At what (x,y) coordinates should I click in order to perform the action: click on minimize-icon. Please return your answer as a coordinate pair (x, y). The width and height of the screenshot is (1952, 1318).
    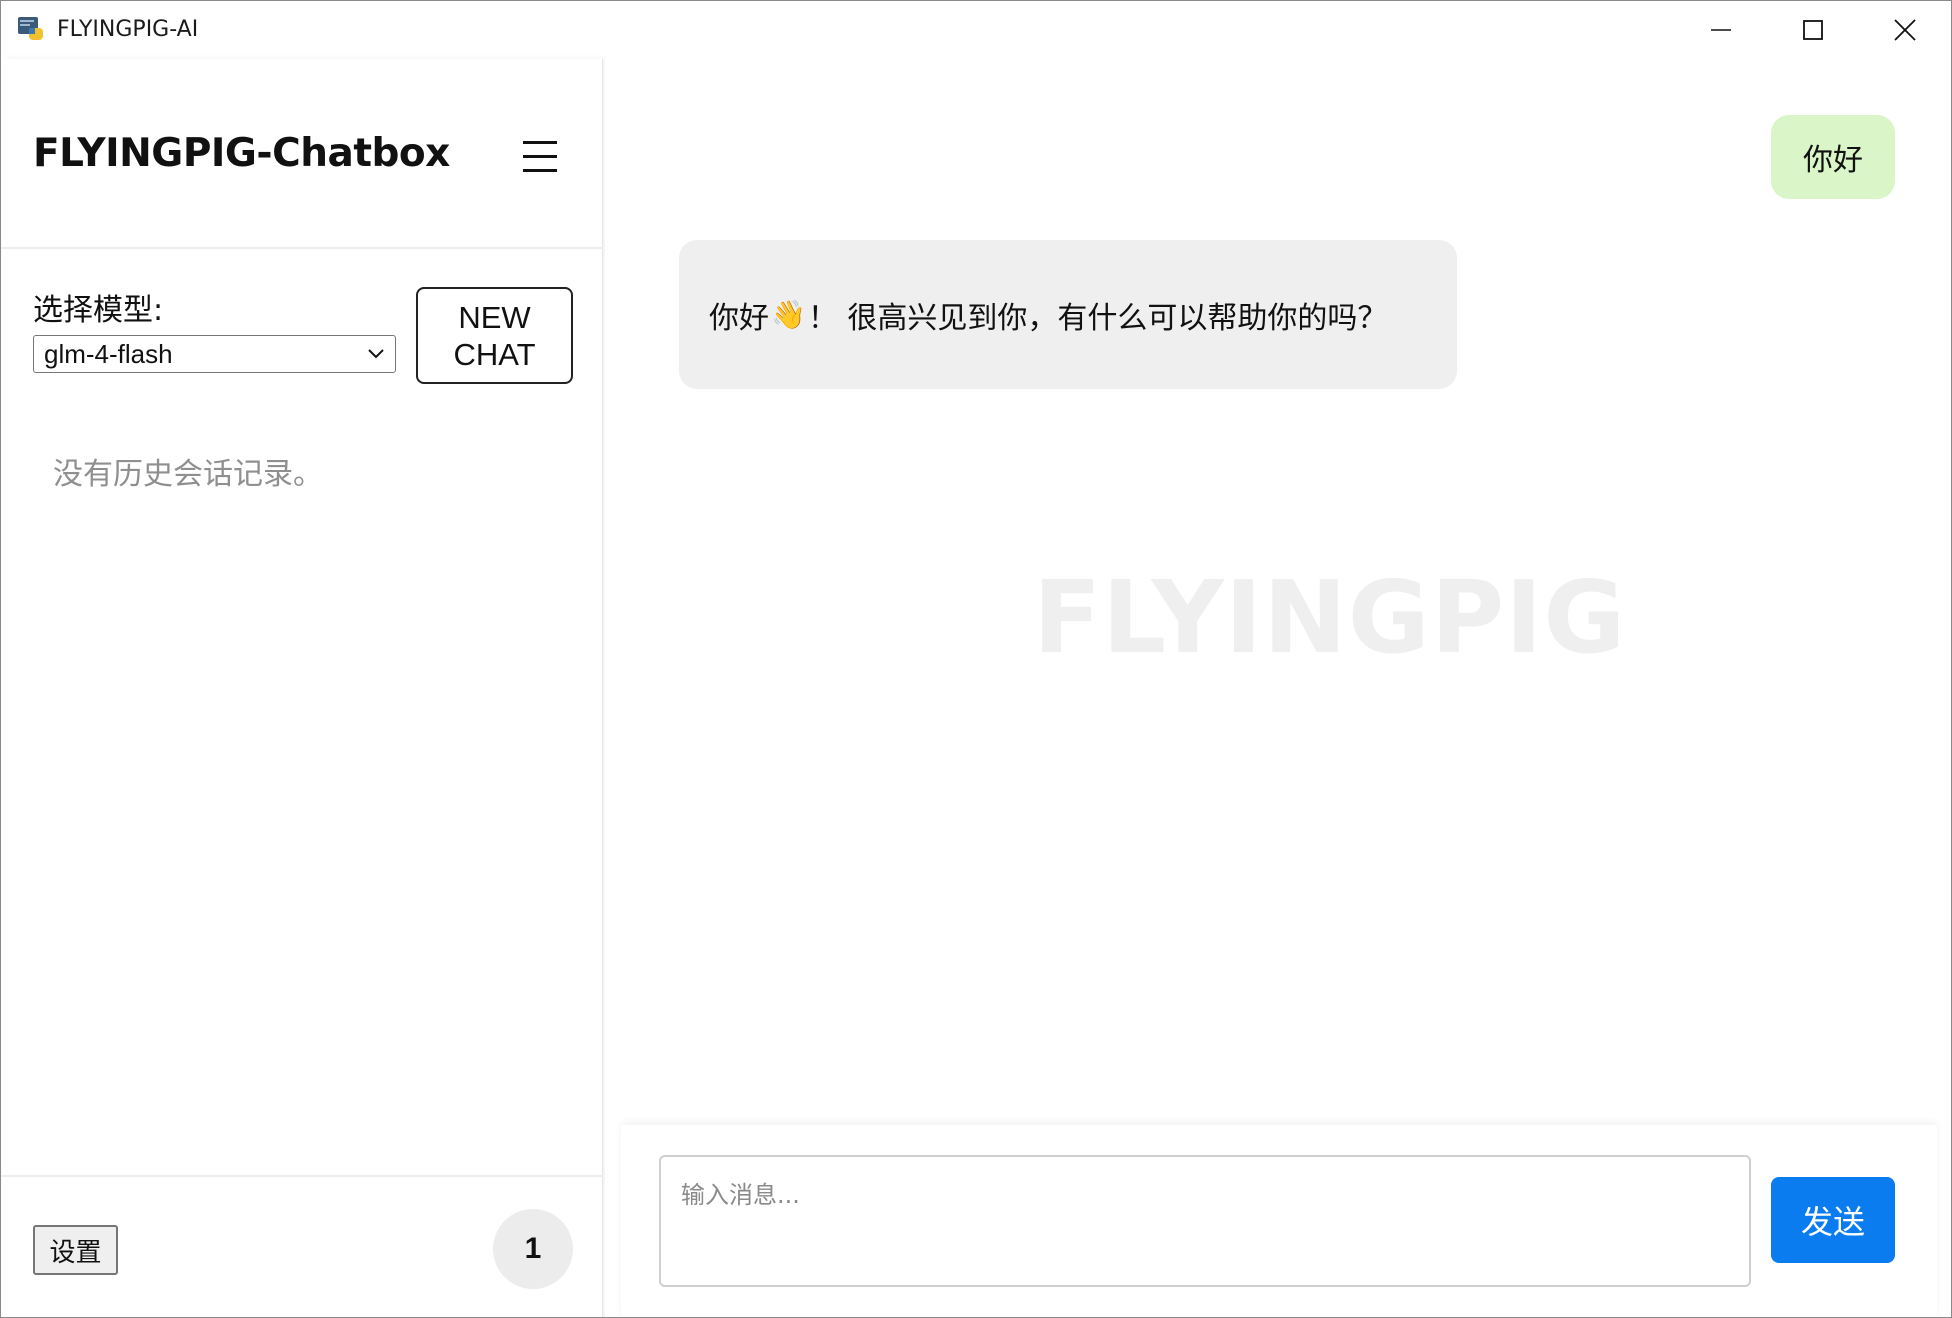
    Looking at the image, I should click on (1721, 30).